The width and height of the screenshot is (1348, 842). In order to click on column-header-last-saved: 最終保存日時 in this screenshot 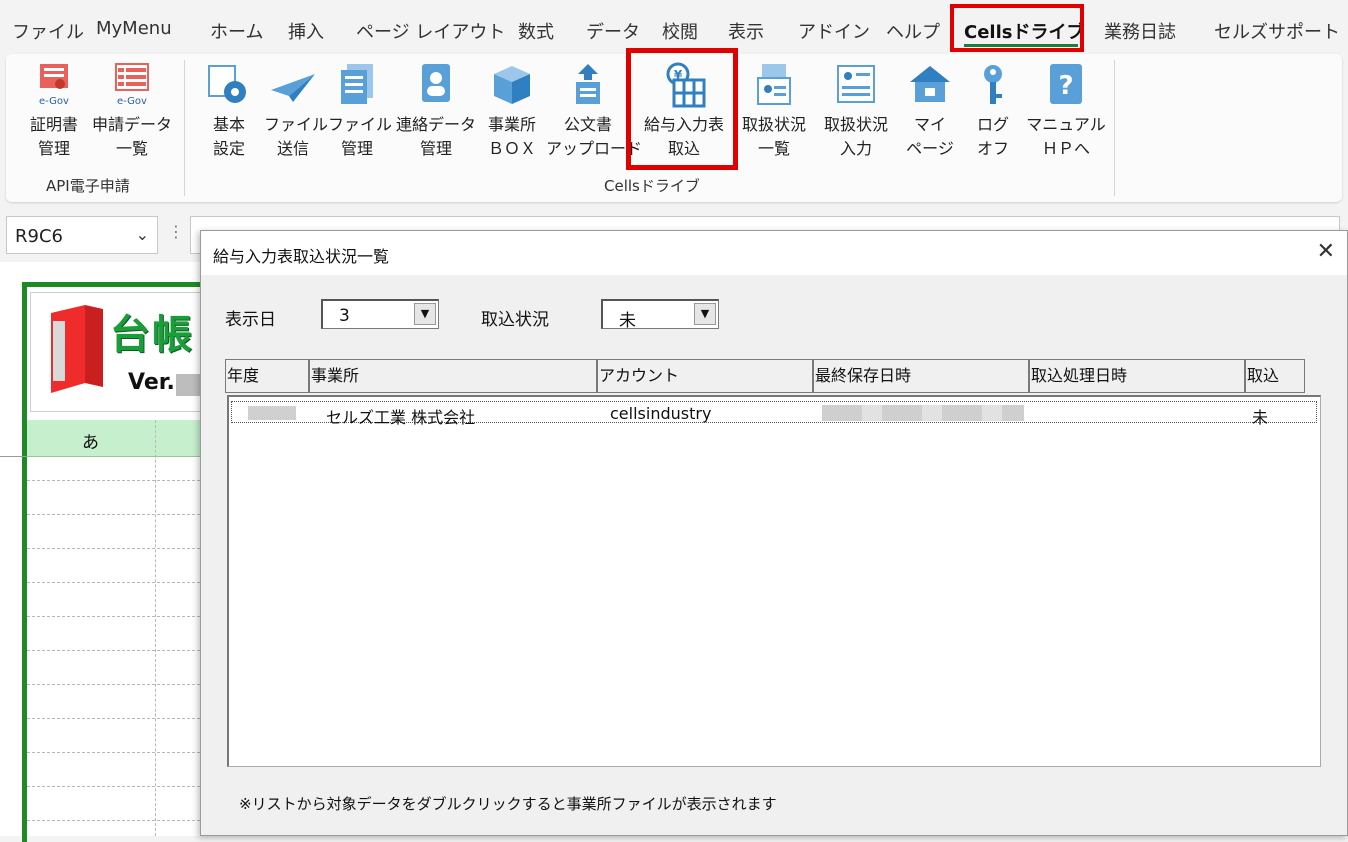, I will do `click(921, 376)`.